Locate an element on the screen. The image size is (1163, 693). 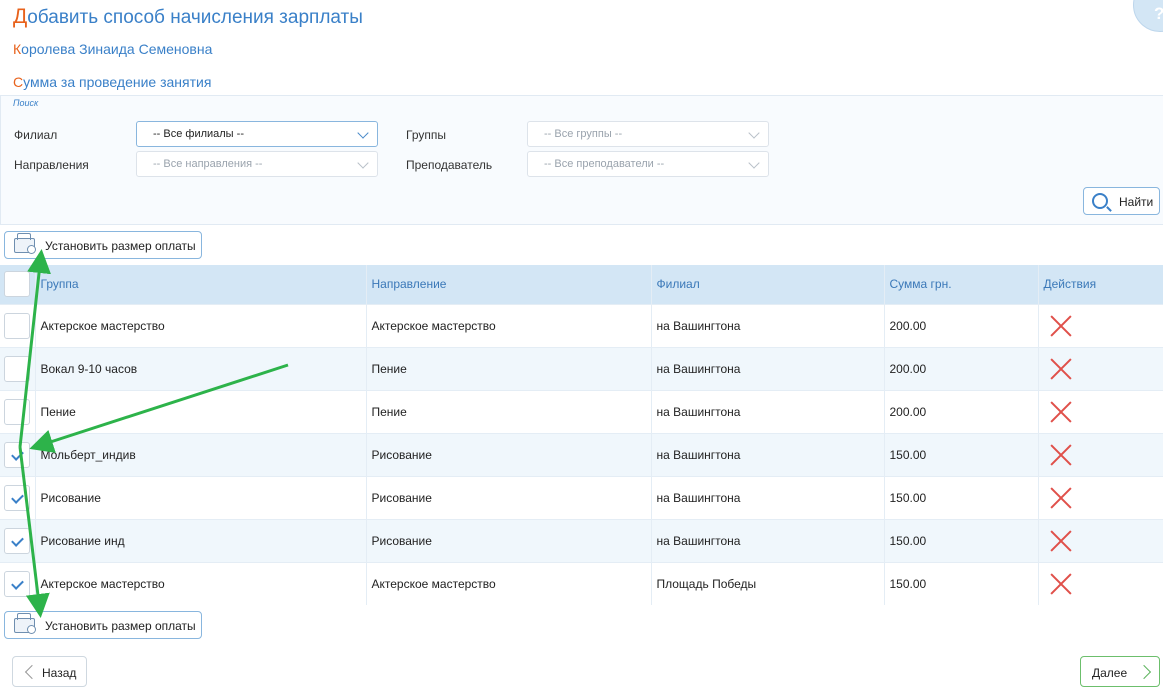
branch-select-value: -- Все филиалы -- is located at coordinates (198, 134).